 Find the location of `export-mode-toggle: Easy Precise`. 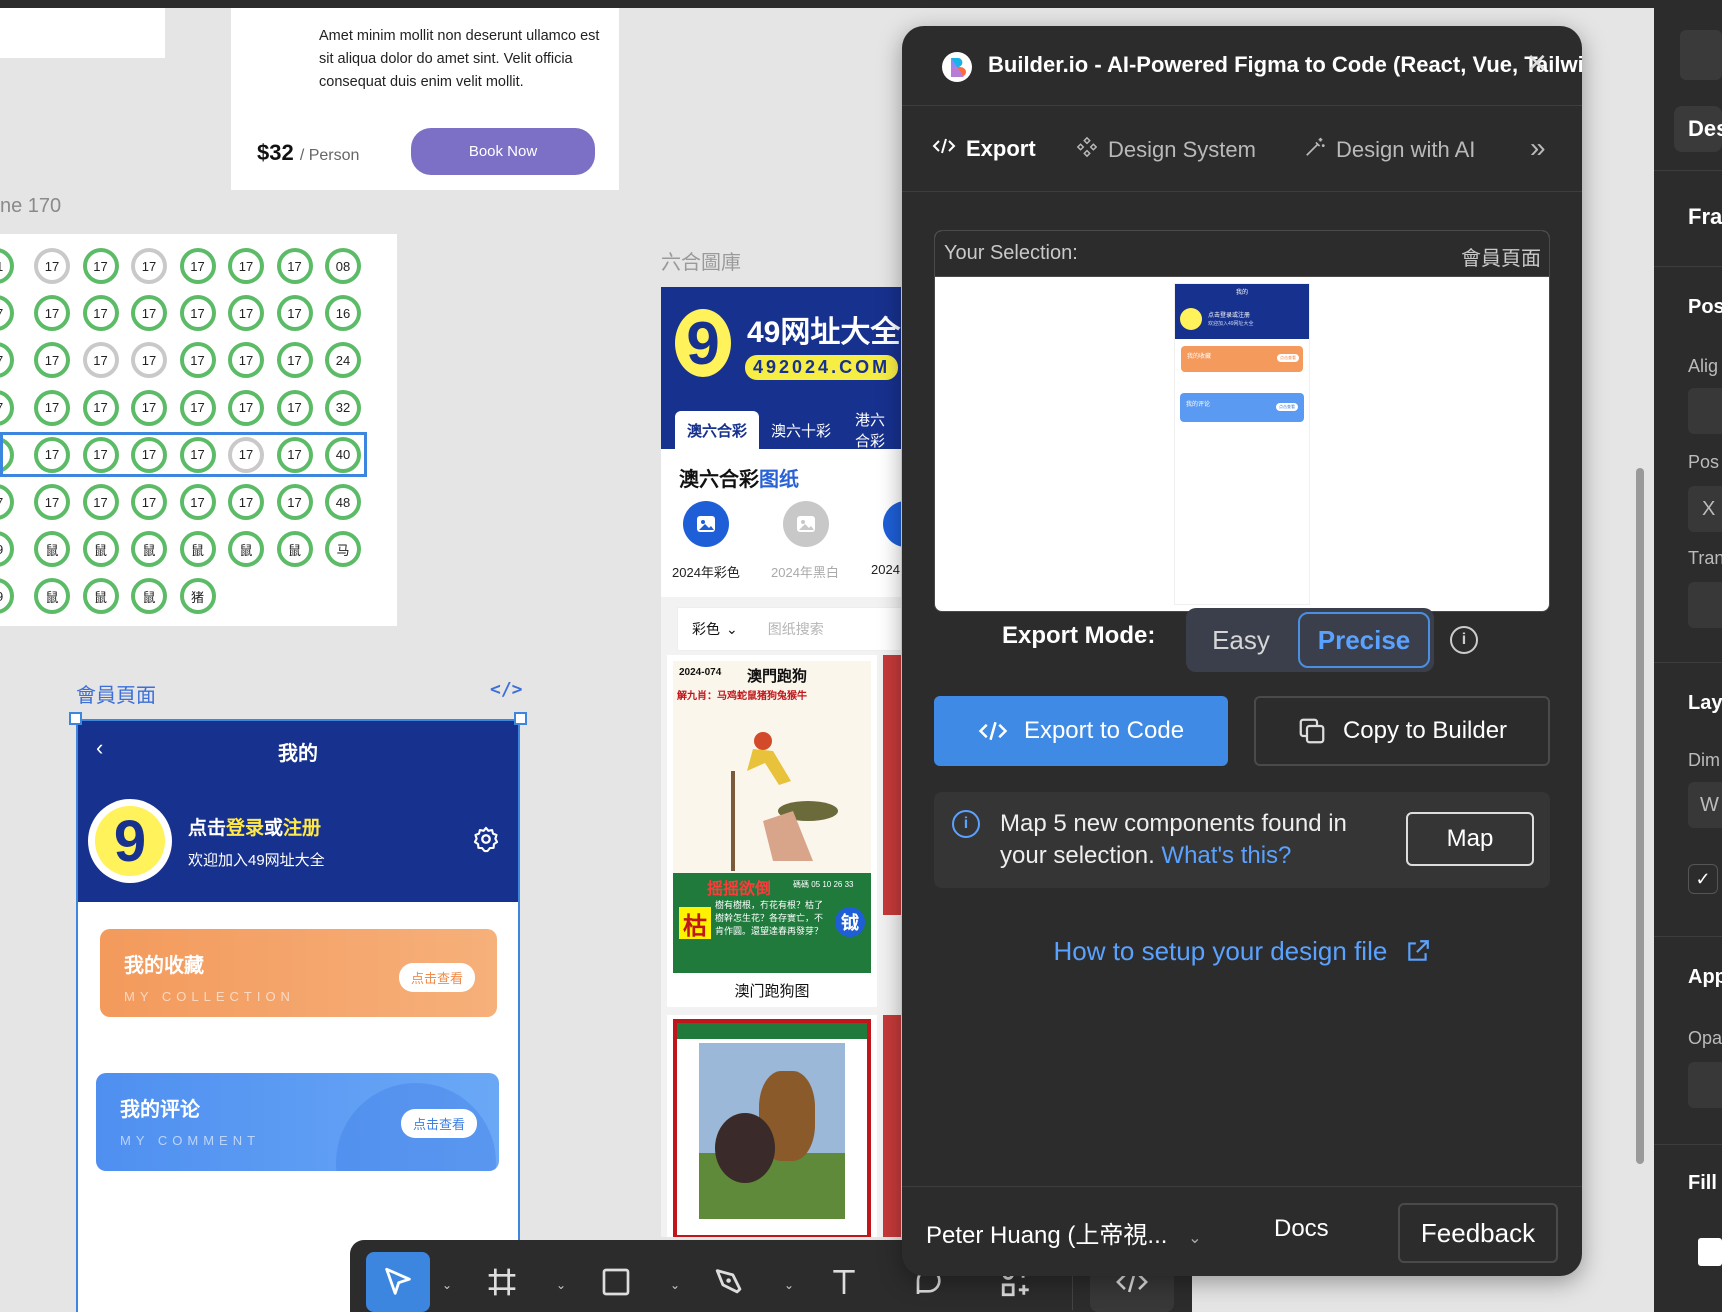

export-mode-toggle: Easy Precise is located at coordinates (1310, 640).